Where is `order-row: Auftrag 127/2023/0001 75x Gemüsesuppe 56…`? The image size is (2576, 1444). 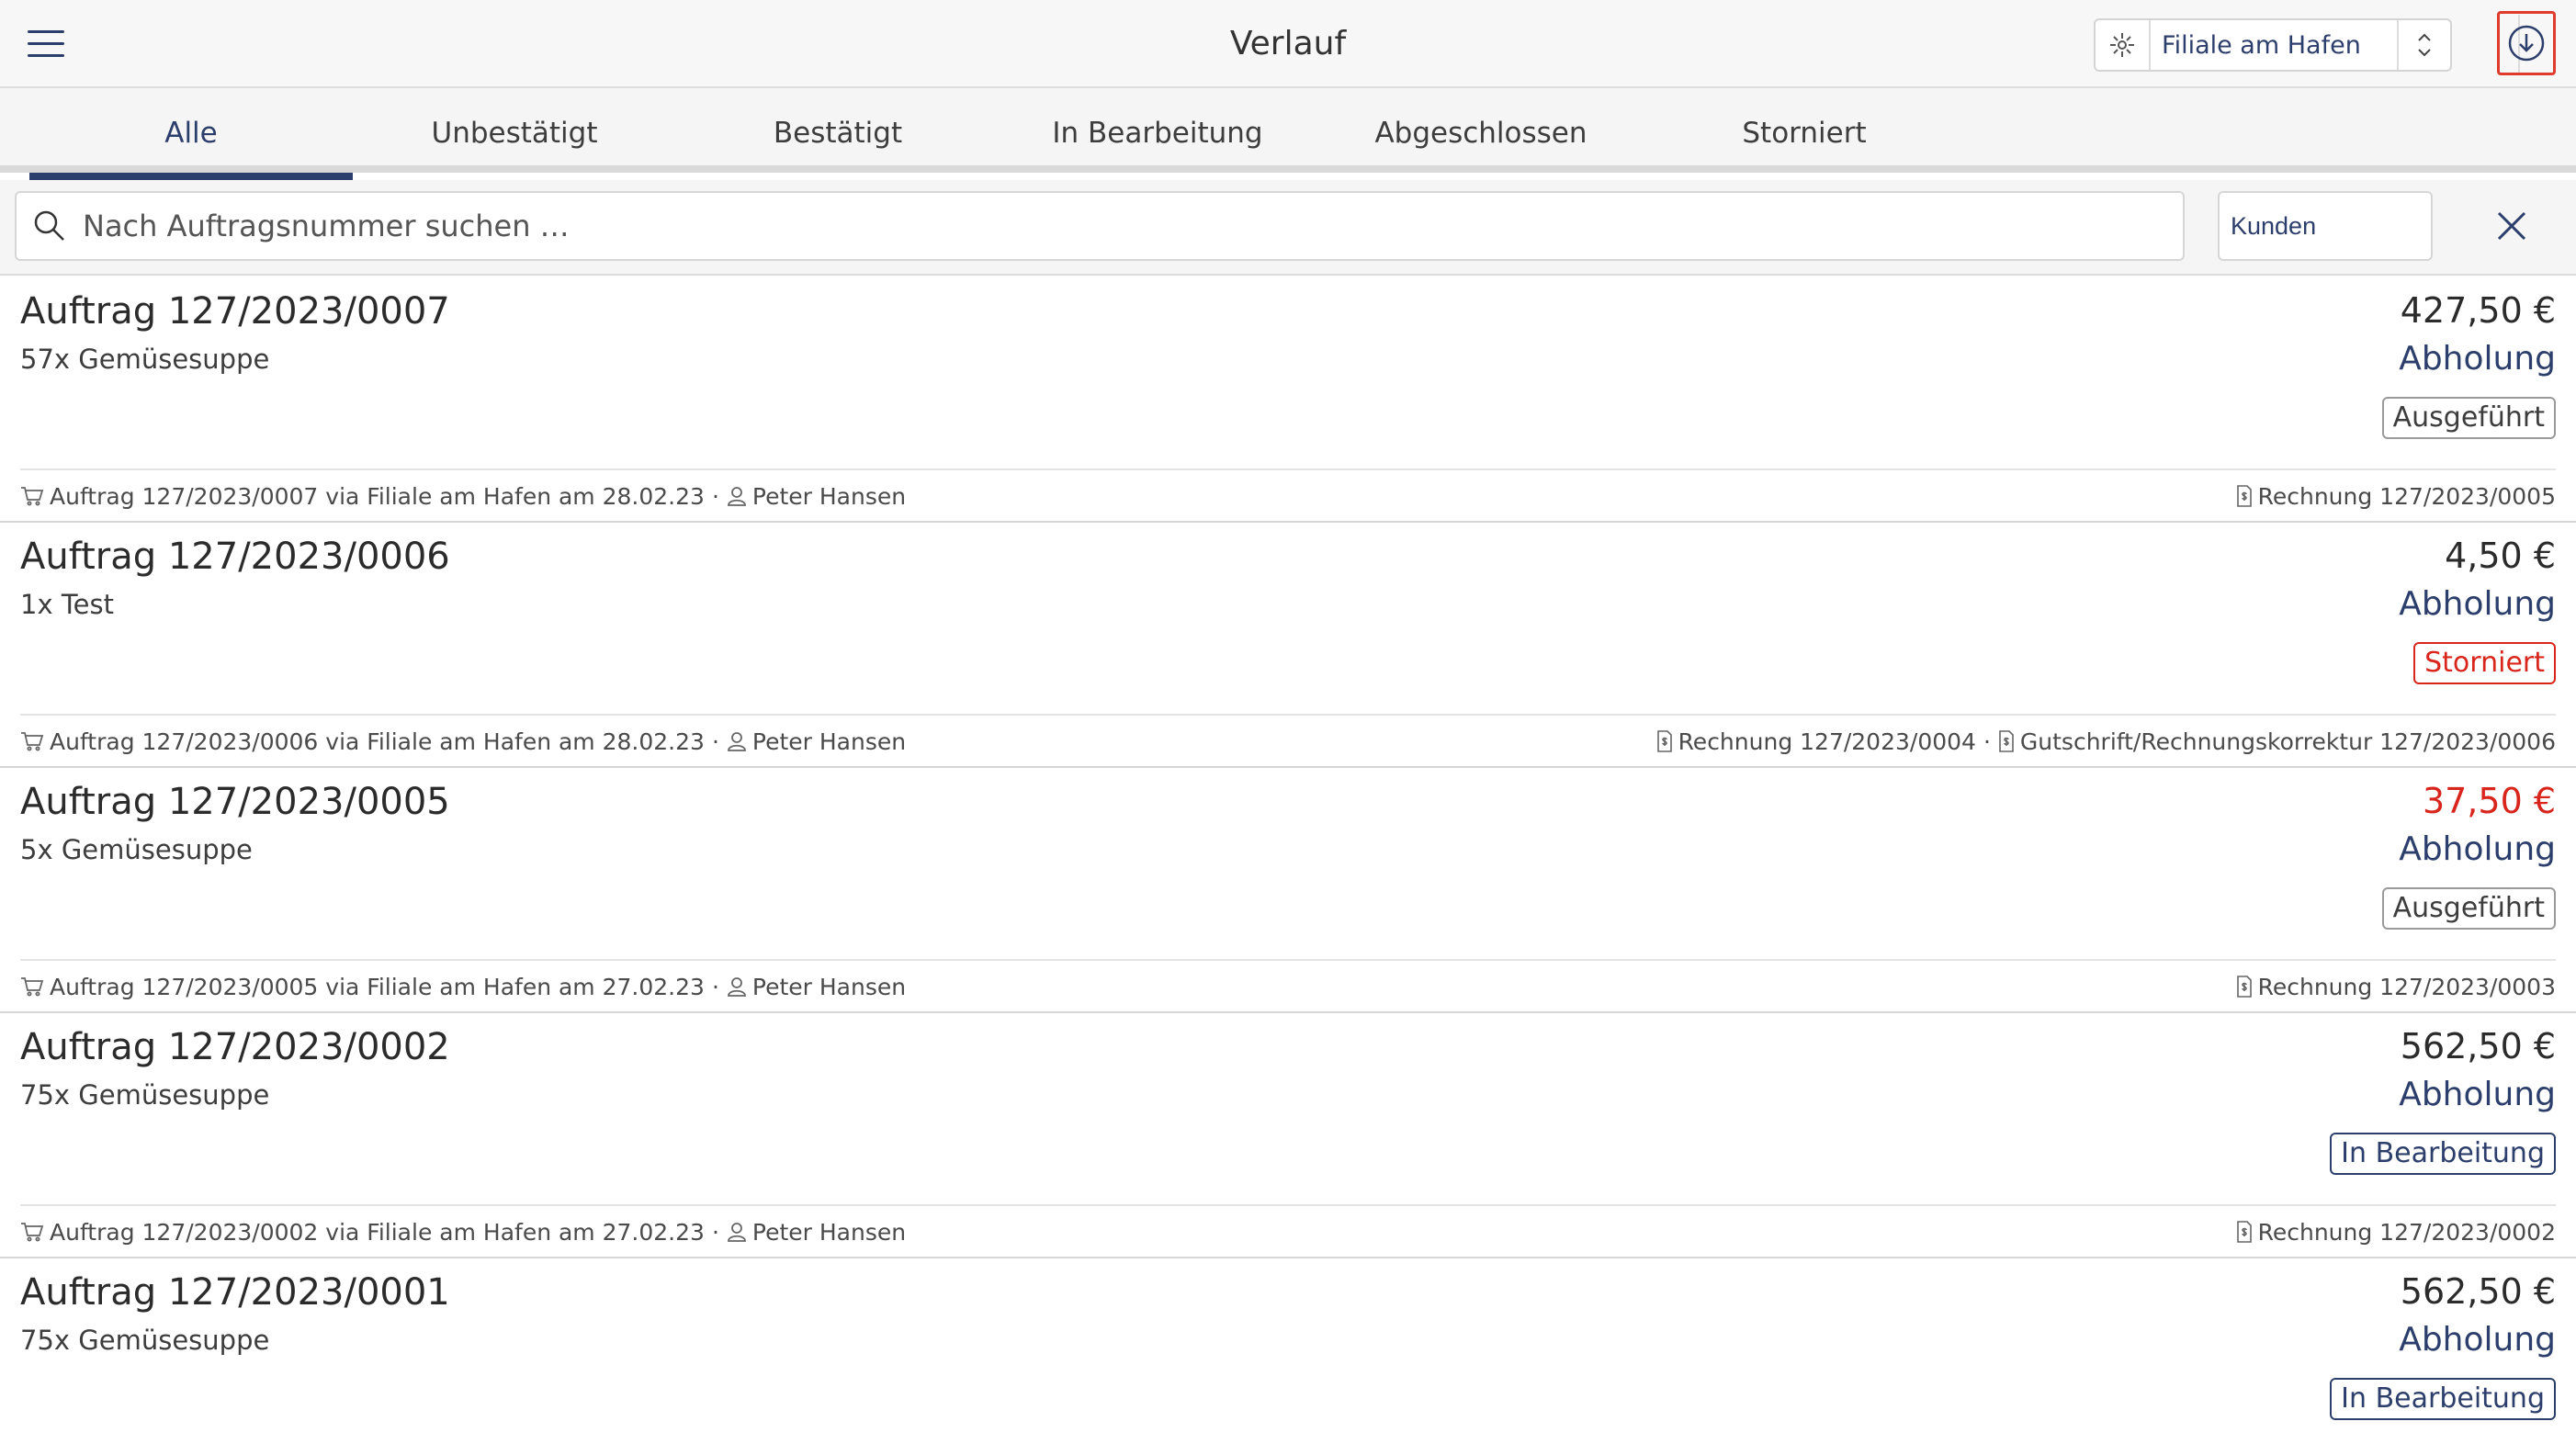 order-row: Auftrag 127/2023/0001 75x Gemüsesuppe 56… is located at coordinates (1288, 1350).